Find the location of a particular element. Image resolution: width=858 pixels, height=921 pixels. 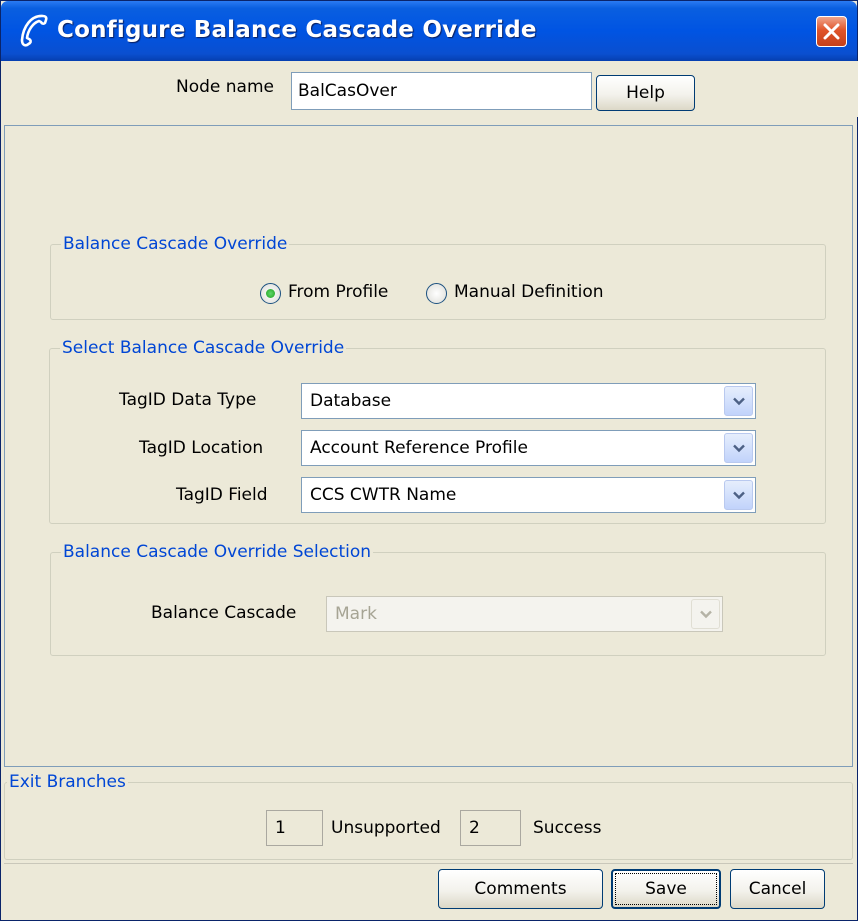

group-legend: Select Balance Cascade Override is located at coordinates (203, 348).